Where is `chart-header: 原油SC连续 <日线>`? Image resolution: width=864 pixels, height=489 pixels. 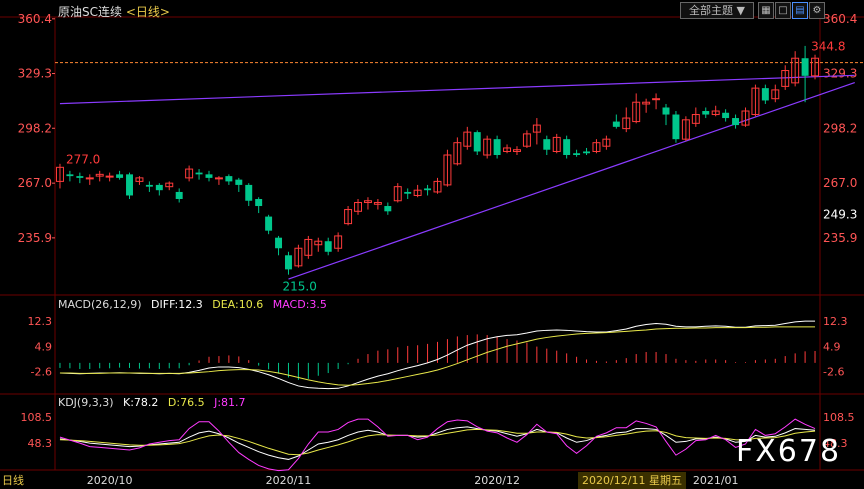 chart-header: 原油SC连续 <日线> is located at coordinates (114, 11).